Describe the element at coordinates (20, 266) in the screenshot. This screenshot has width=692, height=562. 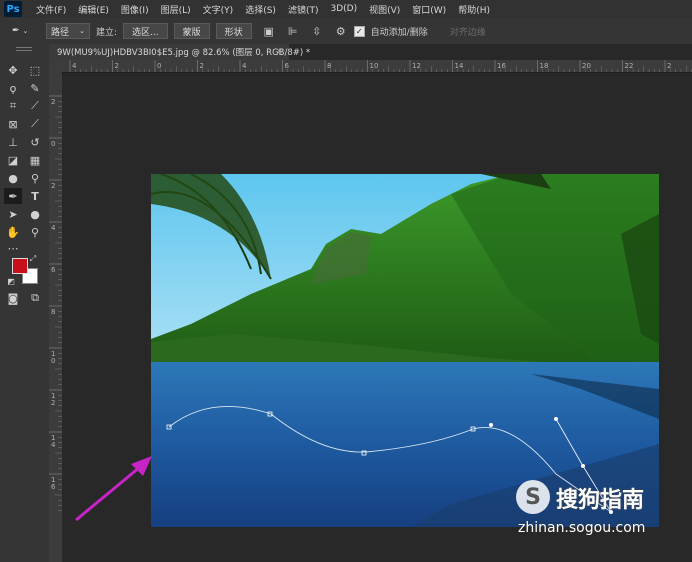
I see `foreground-color-swatch` at that location.